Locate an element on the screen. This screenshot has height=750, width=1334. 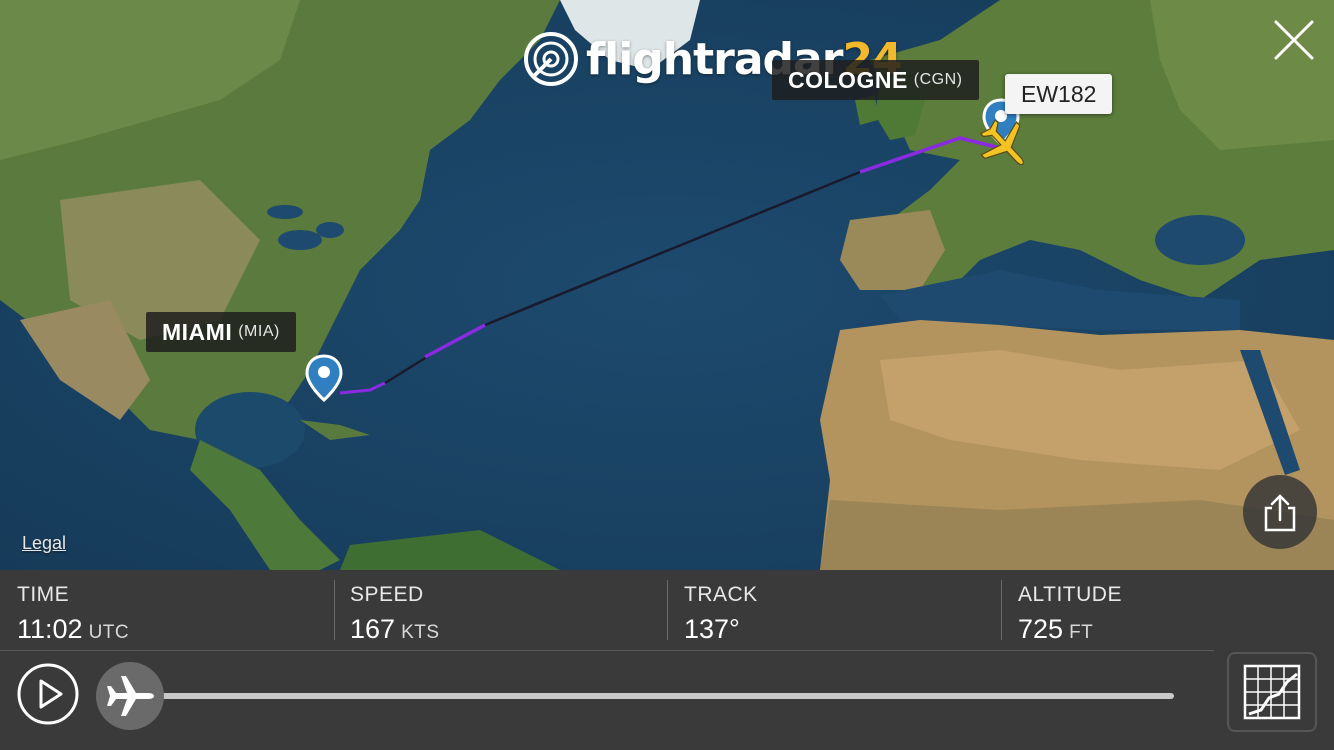
track-label: TRACK is located at coordinates (721, 594).